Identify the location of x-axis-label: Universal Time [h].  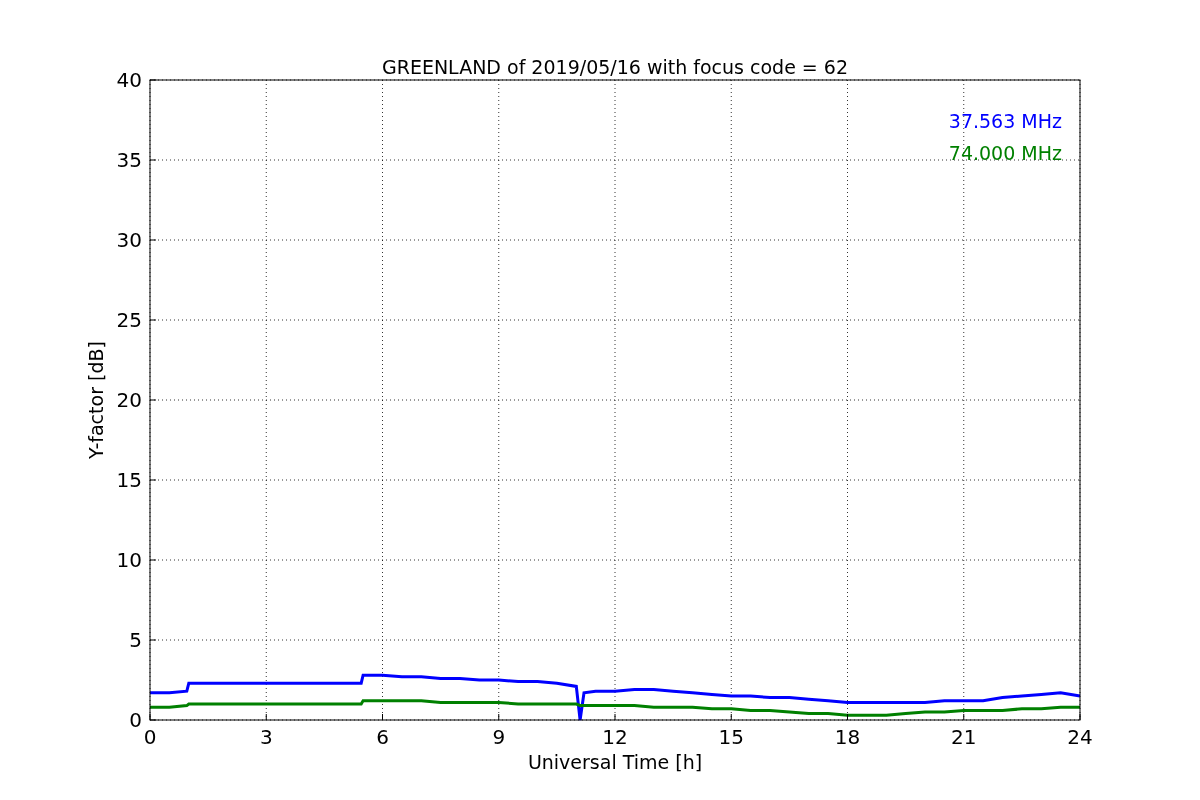
(615, 762).